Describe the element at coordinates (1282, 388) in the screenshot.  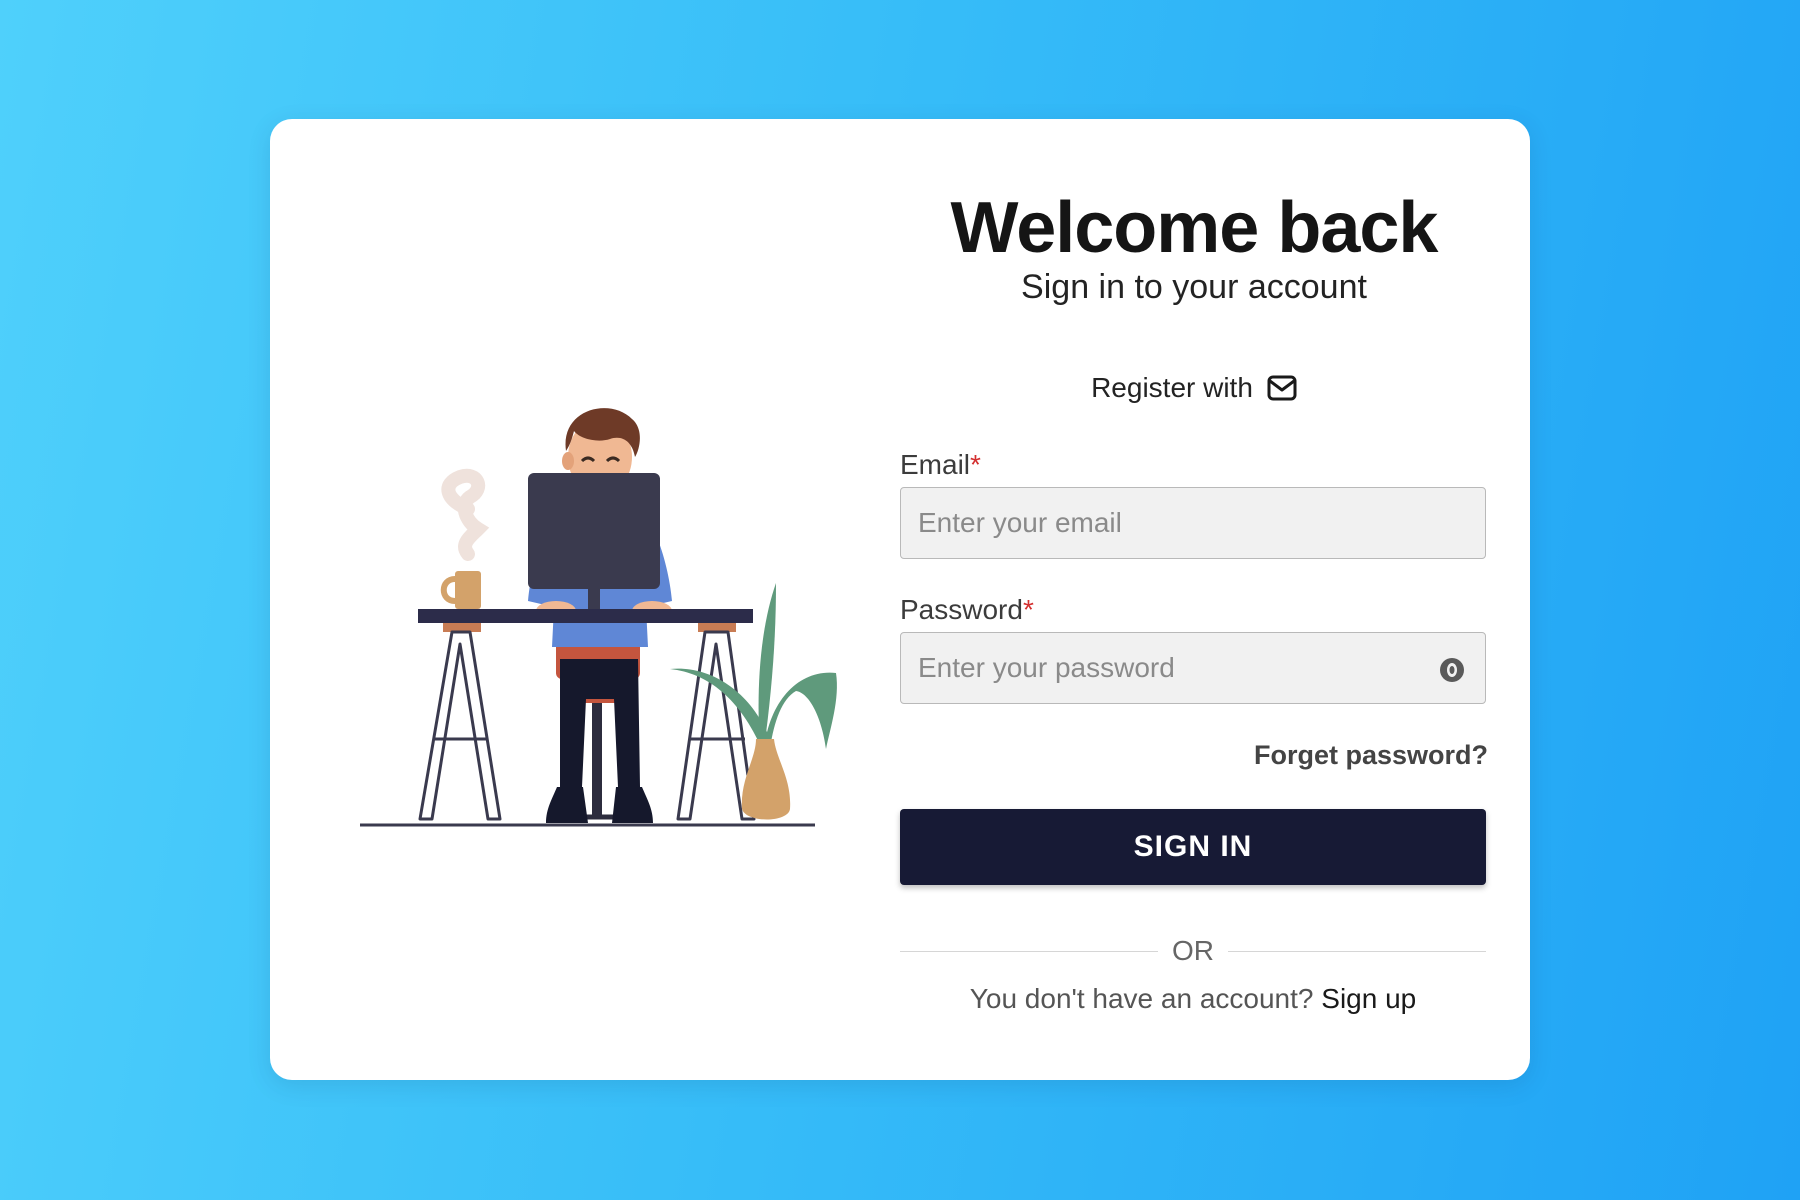
I see `mail-icon` at that location.